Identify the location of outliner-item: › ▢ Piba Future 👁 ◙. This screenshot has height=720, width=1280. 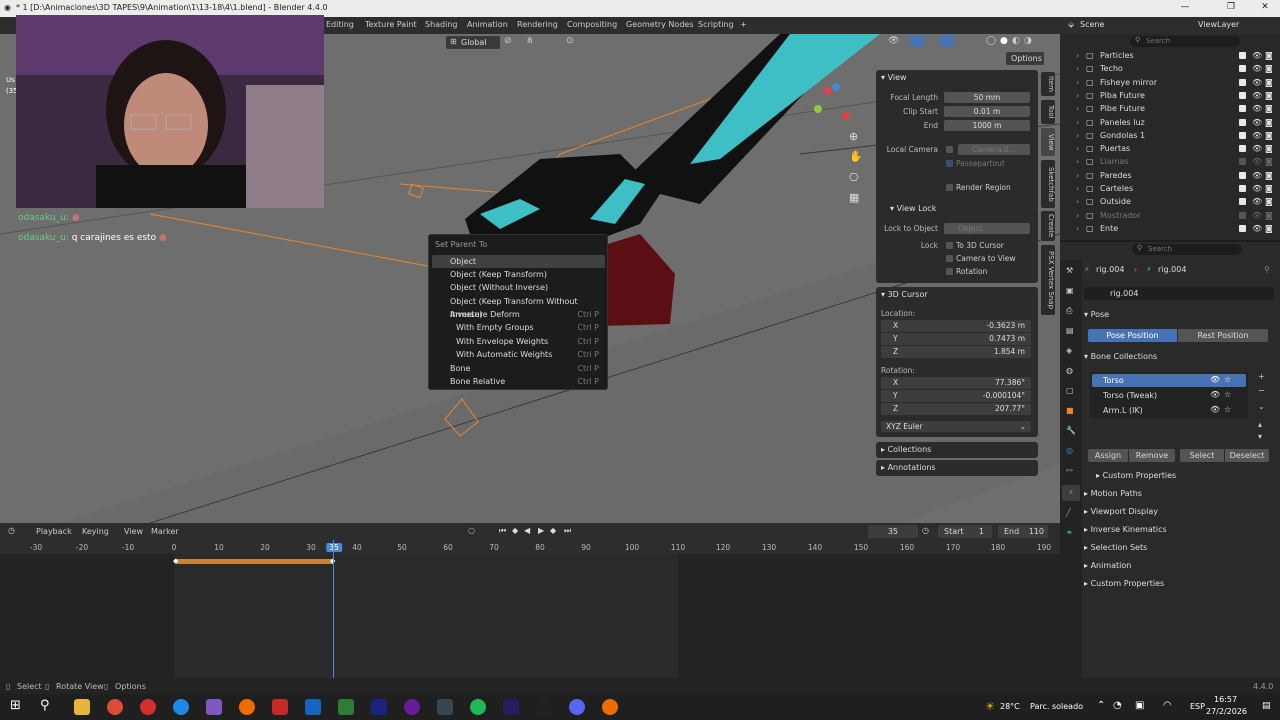
(1170, 95).